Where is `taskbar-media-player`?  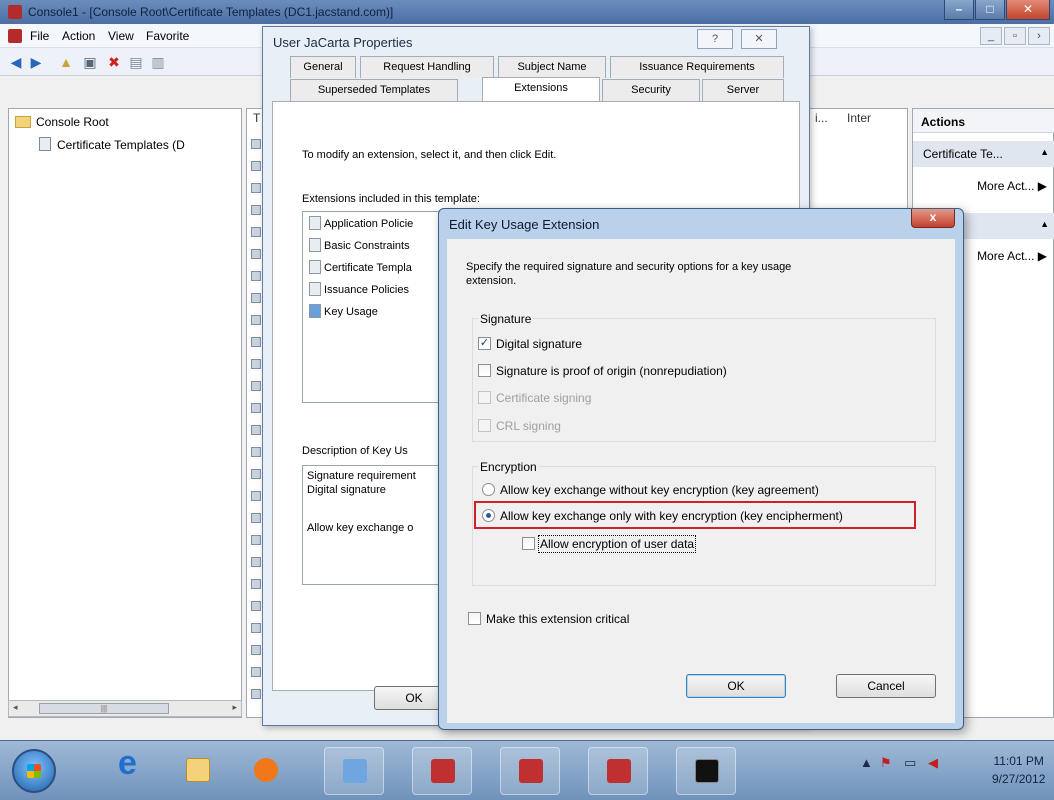 taskbar-media-player is located at coordinates (266, 771).